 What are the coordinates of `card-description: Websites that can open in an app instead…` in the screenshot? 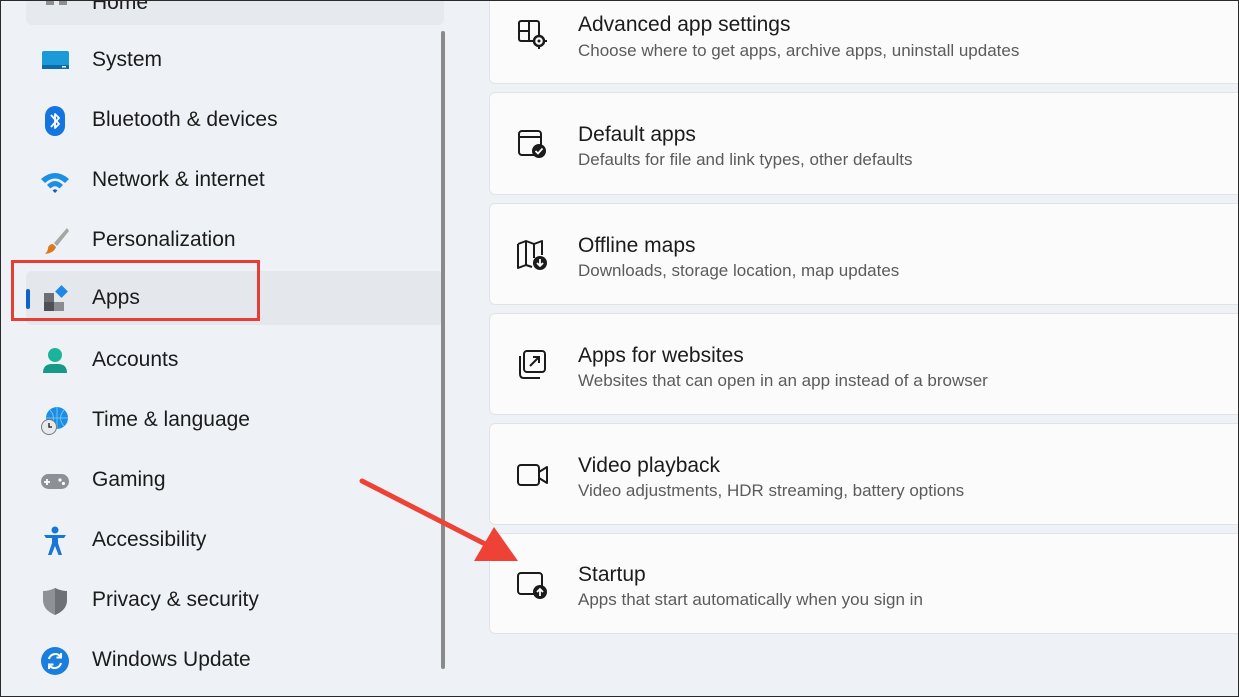 It's located at (783, 380).